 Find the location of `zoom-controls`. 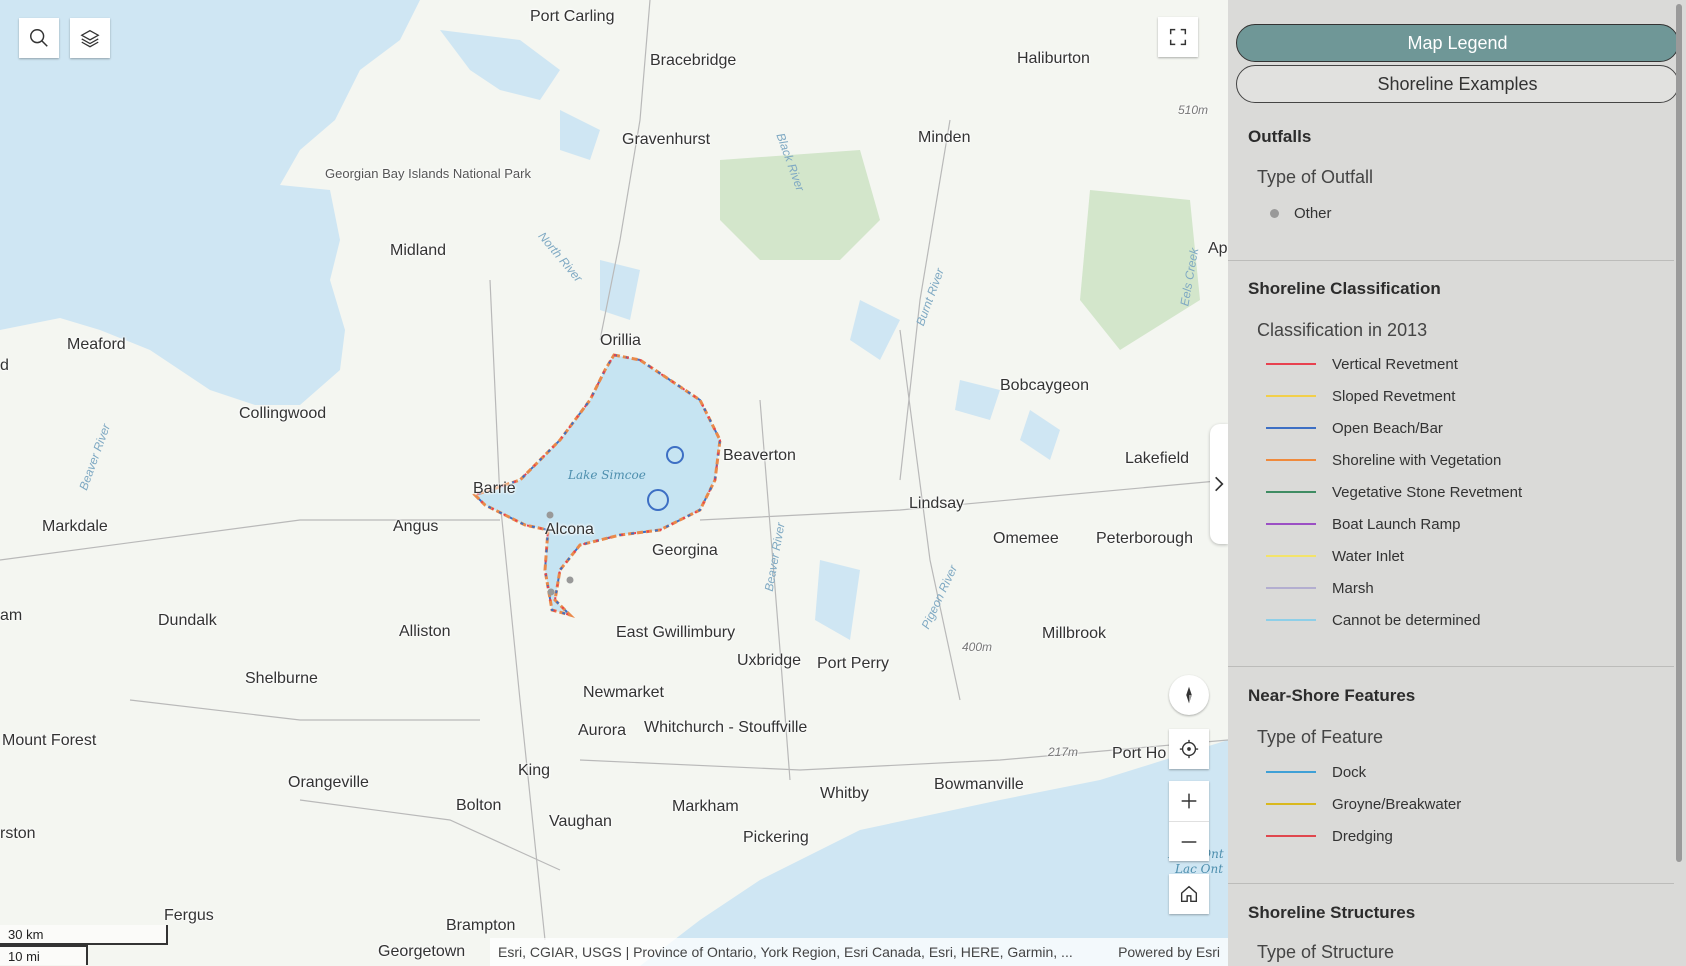

zoom-controls is located at coordinates (1189, 821).